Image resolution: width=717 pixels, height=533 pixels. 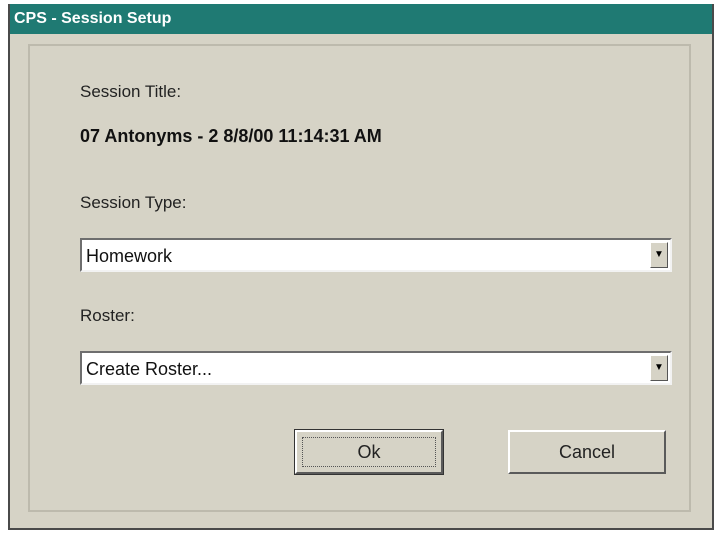 I want to click on session-type-selected-value: Homework, so click(x=129, y=256).